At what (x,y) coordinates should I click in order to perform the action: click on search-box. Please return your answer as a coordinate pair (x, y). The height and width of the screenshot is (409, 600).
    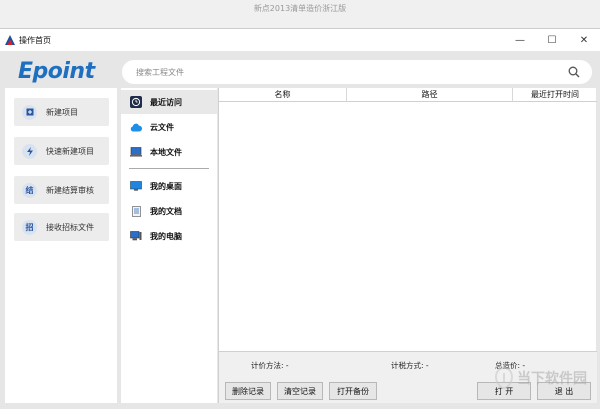
    Looking at the image, I should click on (357, 72).